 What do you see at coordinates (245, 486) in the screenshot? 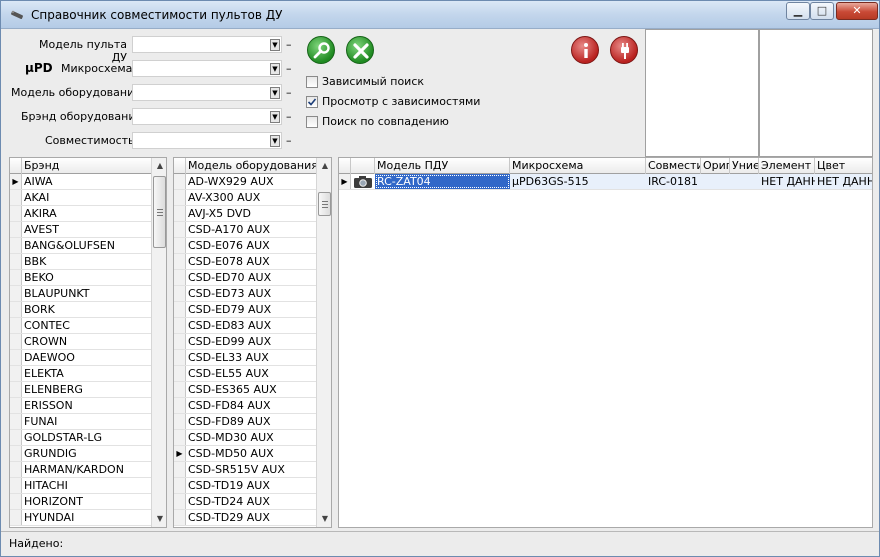
I see `list-item: CSD-TD19 AUX` at bounding box center [245, 486].